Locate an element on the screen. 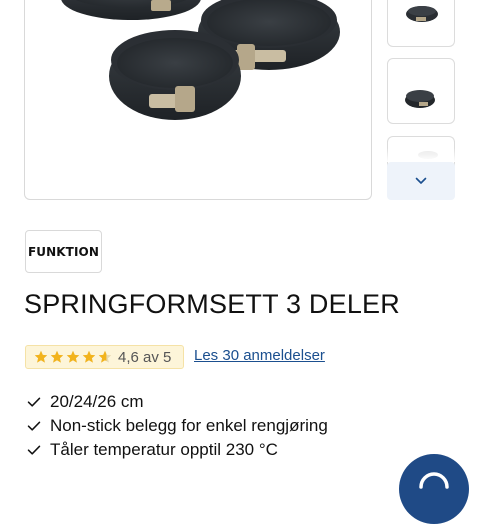 The width and height of the screenshot is (480, 527). rating-stars is located at coordinates (74, 357).